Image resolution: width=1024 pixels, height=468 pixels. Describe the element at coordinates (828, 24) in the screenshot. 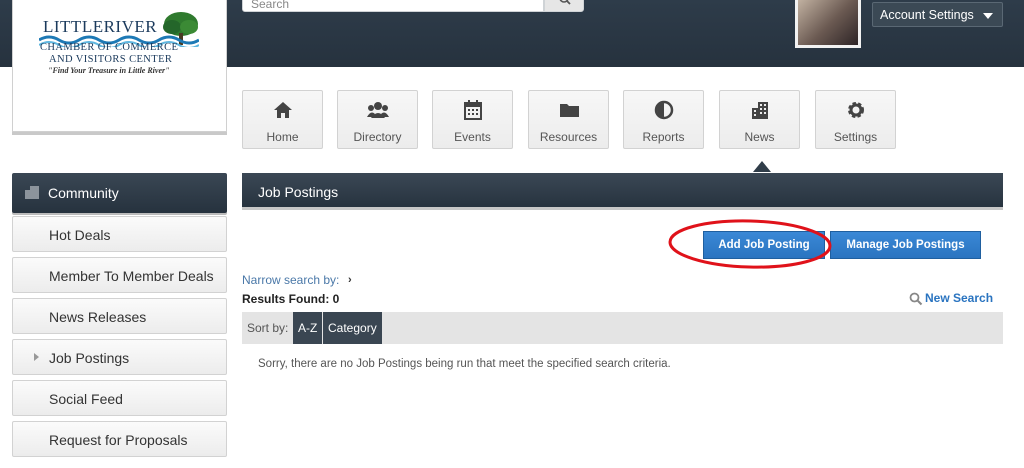

I see `avatar` at that location.